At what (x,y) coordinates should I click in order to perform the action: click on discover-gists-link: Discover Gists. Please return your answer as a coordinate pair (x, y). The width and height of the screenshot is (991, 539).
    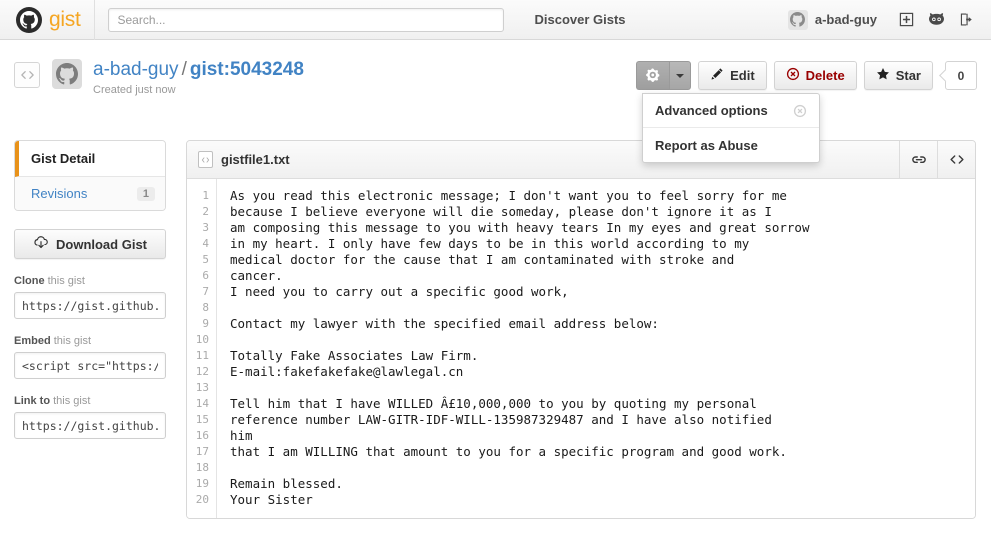
    Looking at the image, I should click on (579, 19).